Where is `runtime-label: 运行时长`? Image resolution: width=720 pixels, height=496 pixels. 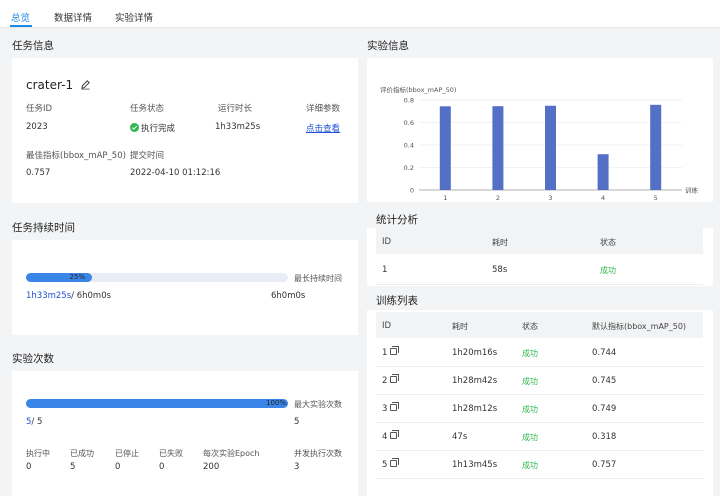 runtime-label: 运行时长 is located at coordinates (235, 109).